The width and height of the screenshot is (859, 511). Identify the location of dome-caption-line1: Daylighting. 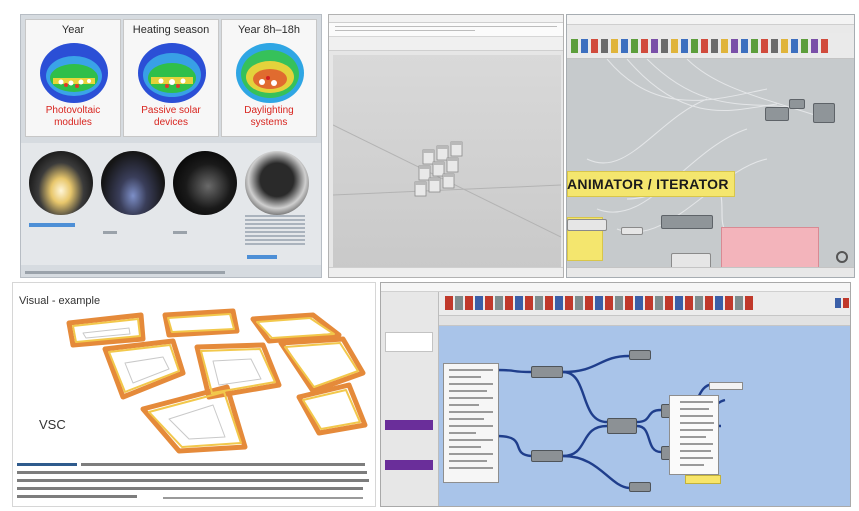
(269, 110).